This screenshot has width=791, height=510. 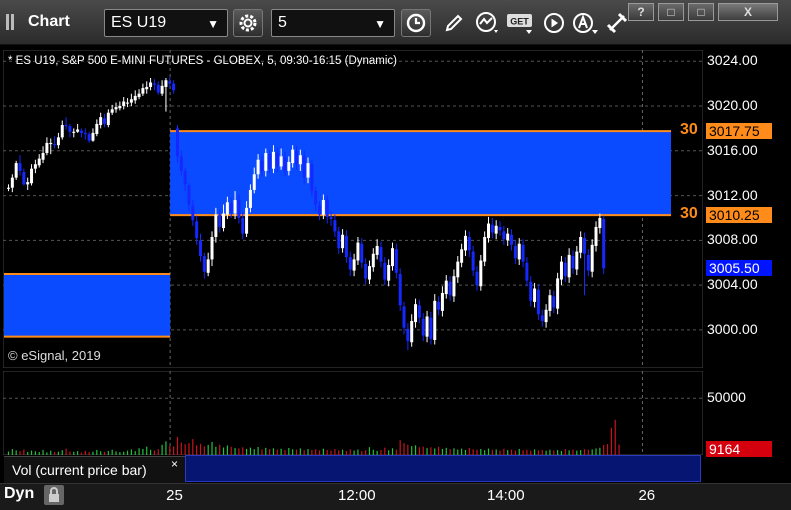 I want to click on svg-text: GET, so click(x=519, y=22).